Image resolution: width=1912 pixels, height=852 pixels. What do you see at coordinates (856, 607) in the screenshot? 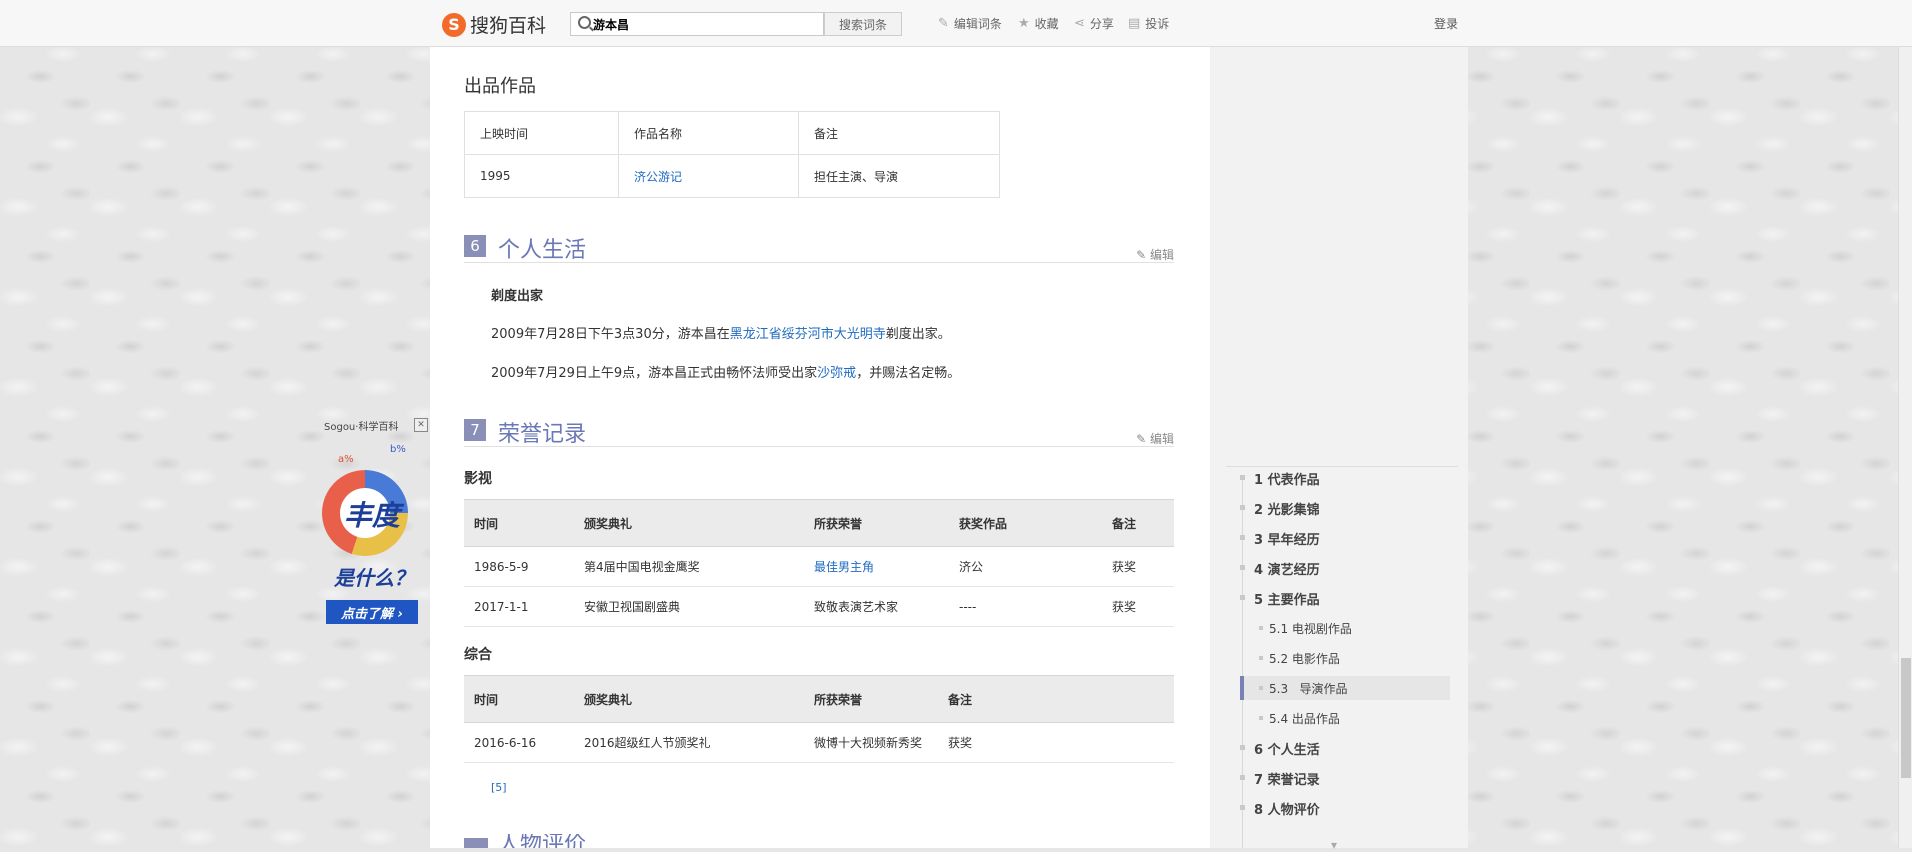
I see `table-cell: 致敬表演艺术家` at bounding box center [856, 607].